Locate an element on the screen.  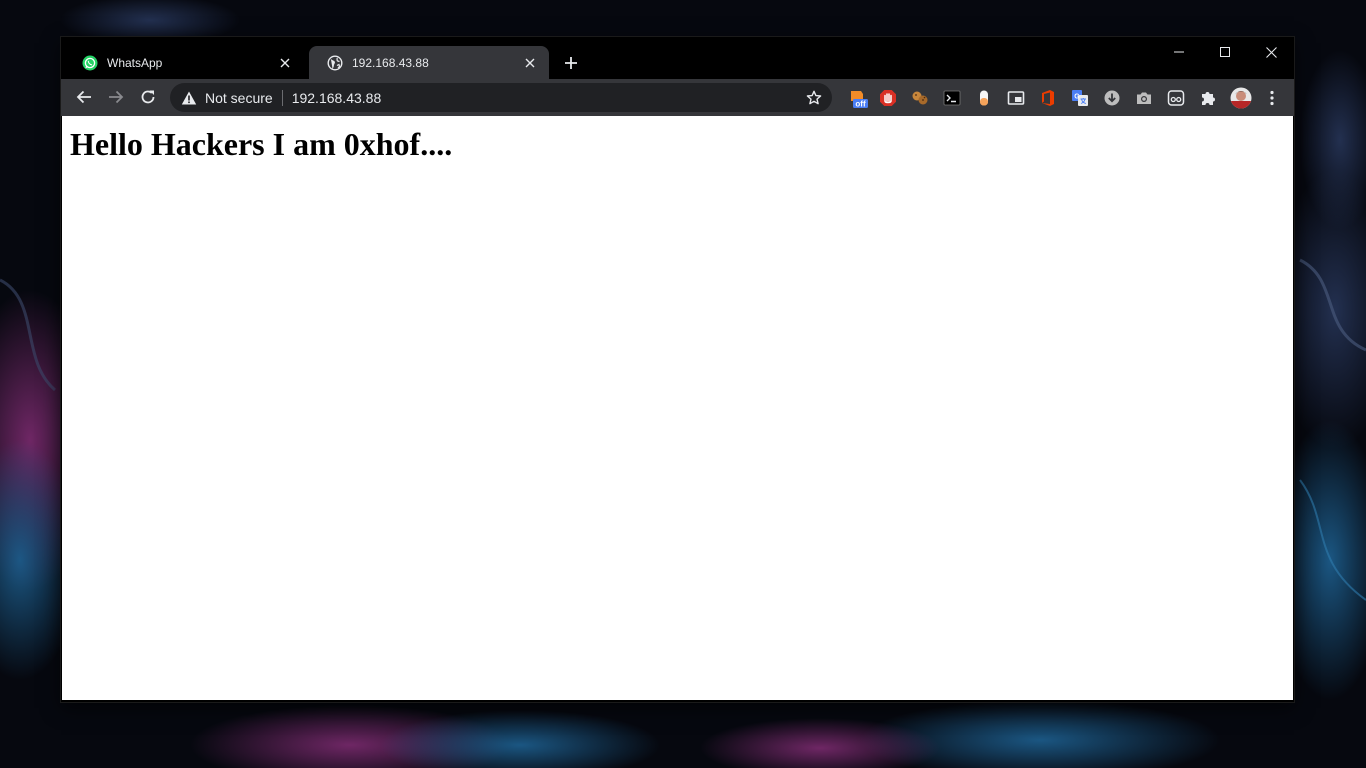
adblock-hand-icon is located at coordinates (888, 98).